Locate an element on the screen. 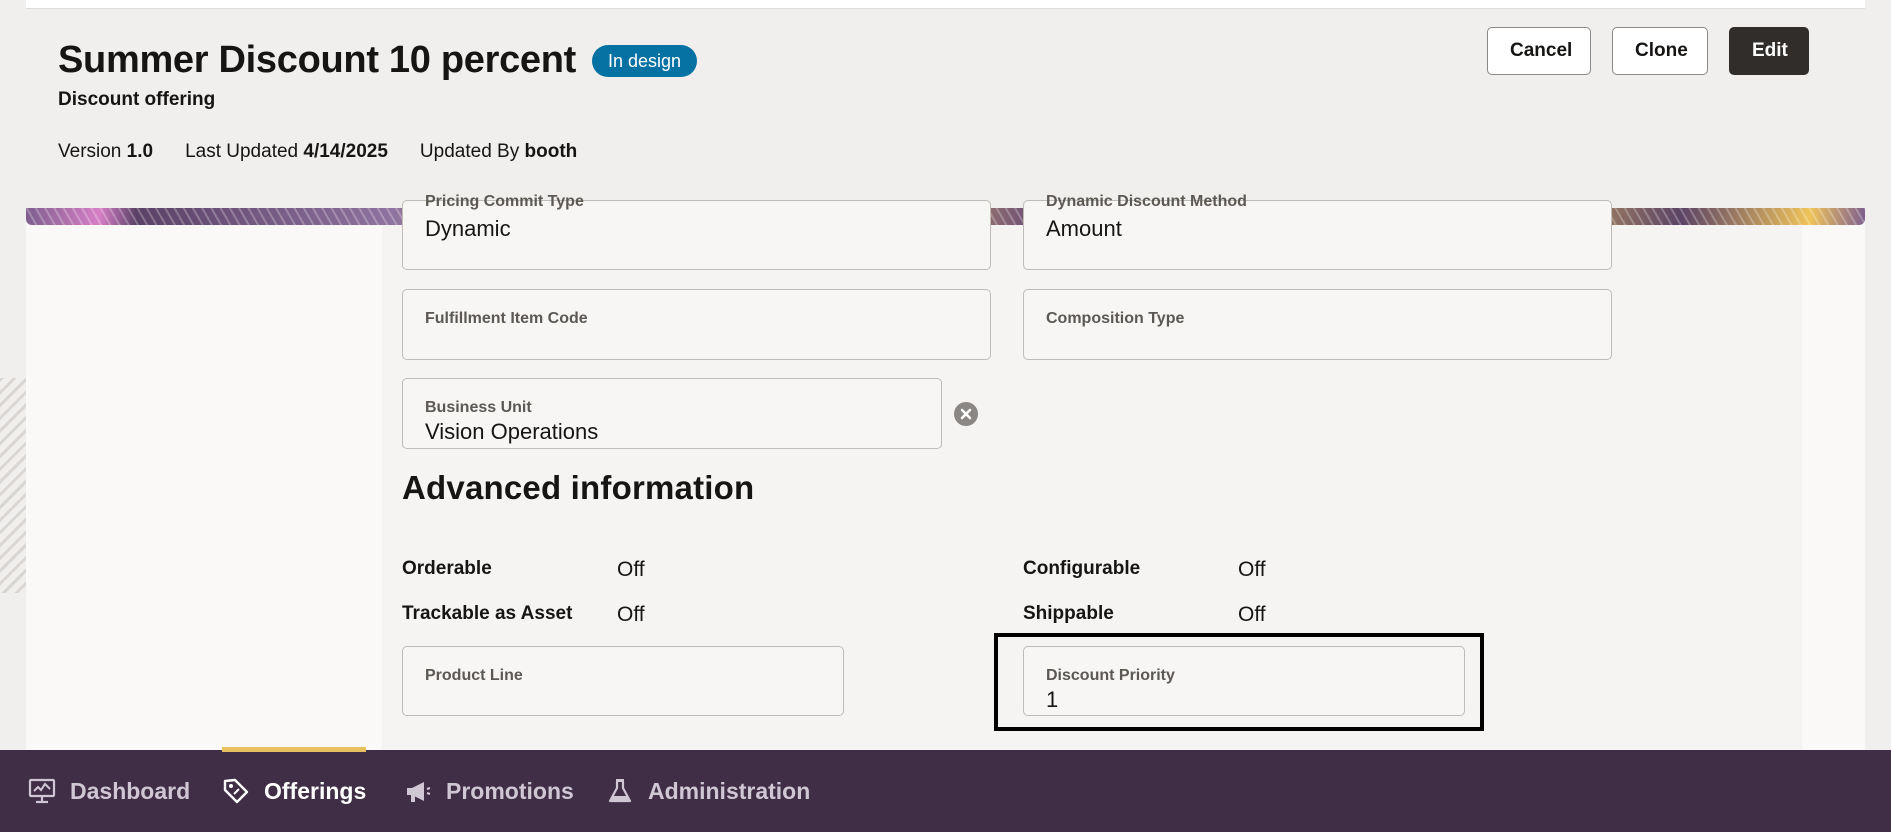  nav-label: Administration is located at coordinates (729, 790).